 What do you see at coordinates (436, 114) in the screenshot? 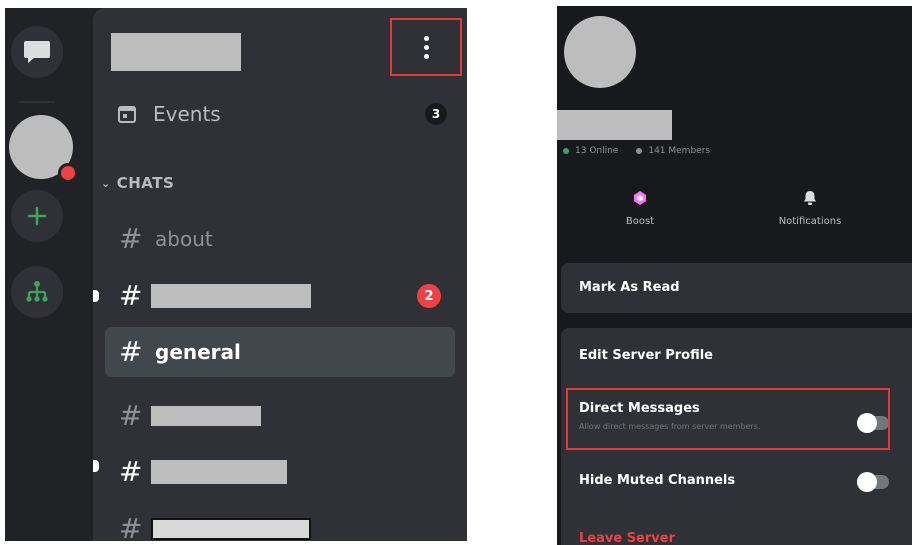
I see `events-count-badge: 3` at bounding box center [436, 114].